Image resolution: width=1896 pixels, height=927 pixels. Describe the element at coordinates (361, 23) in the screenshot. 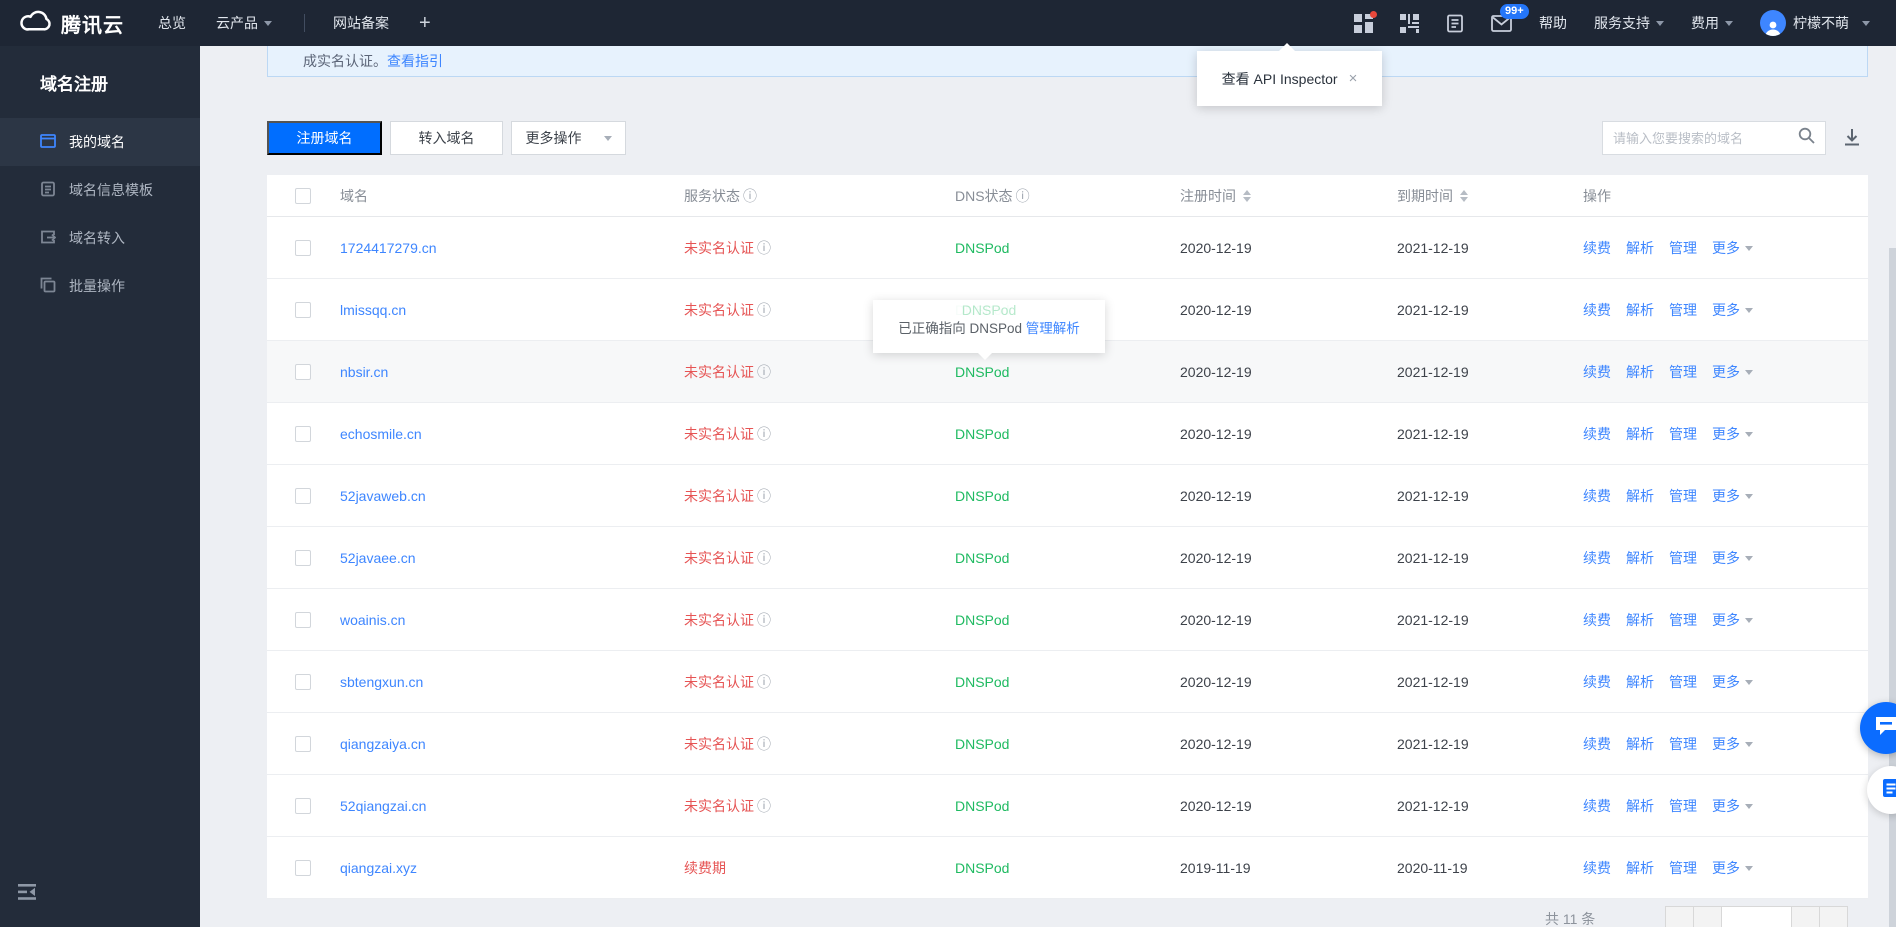

I see `nav-icp-filing: 网站备案` at that location.